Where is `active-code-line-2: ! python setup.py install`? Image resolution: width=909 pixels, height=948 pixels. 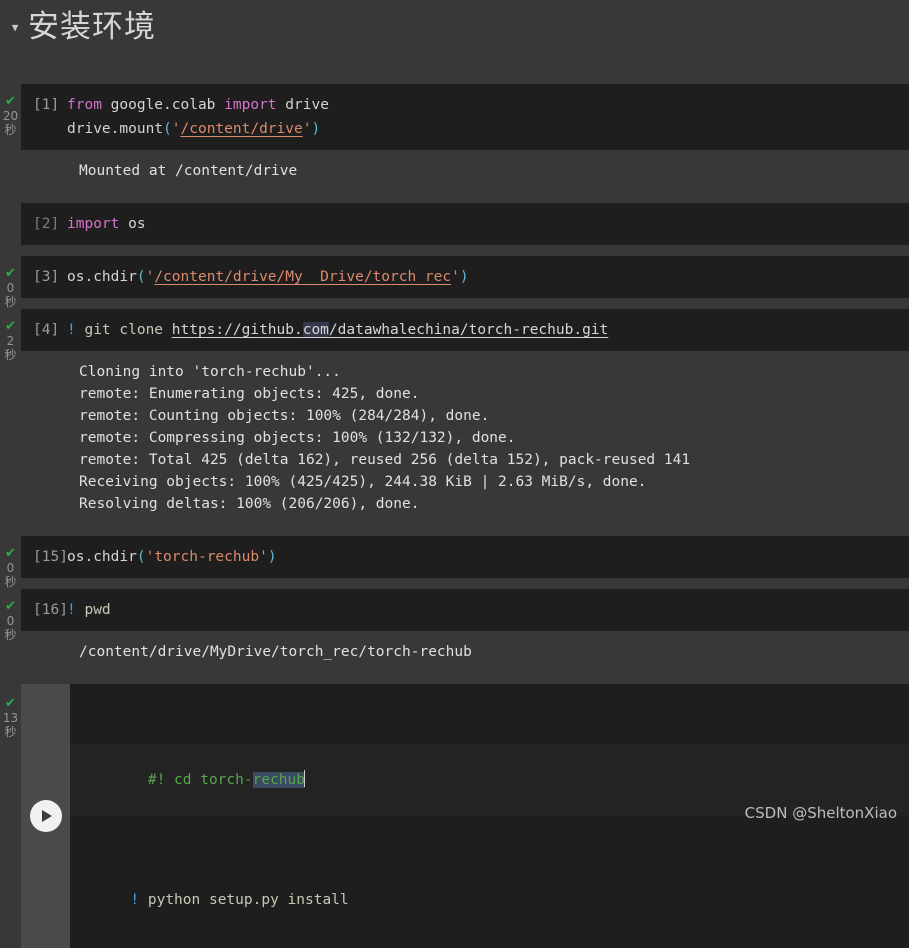
active-code-line-2: ! python setup.py install is located at coordinates (489, 900).